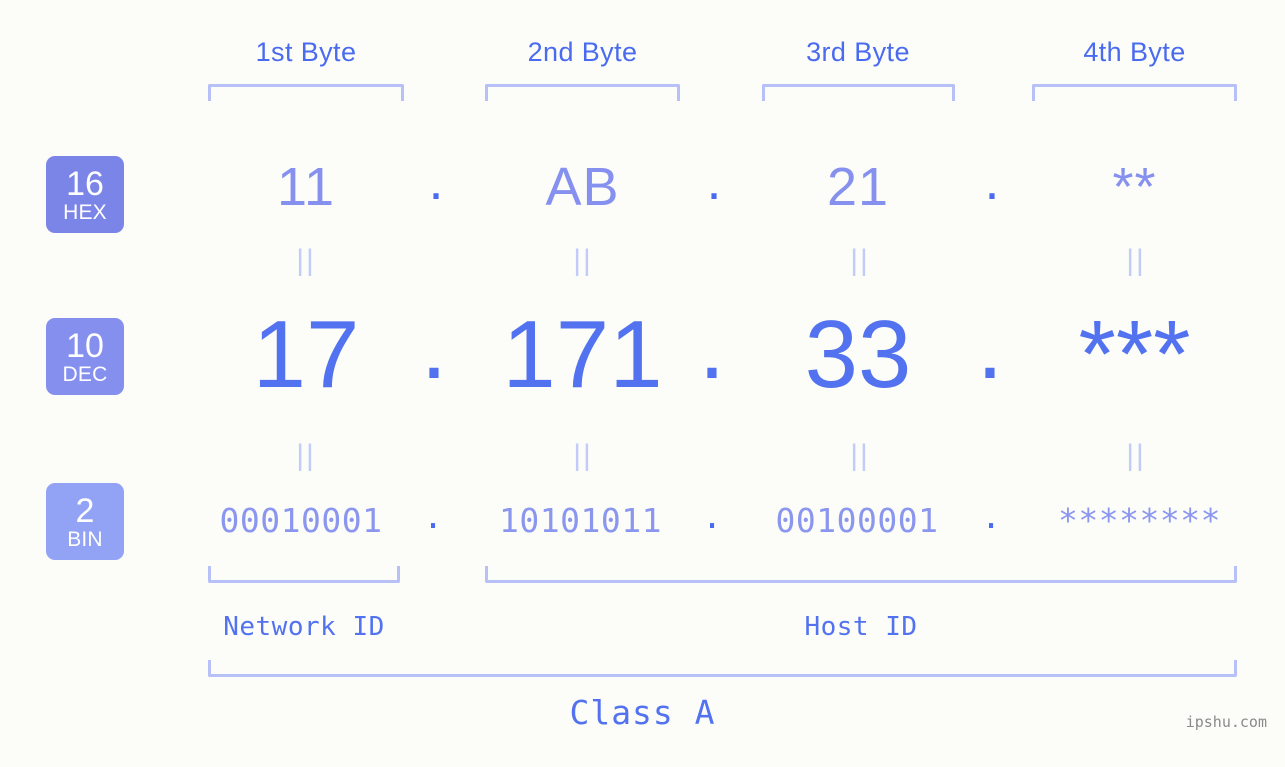 This screenshot has height=767, width=1285. What do you see at coordinates (1134, 354) in the screenshot?
I see `dec-byte-4: ***` at bounding box center [1134, 354].